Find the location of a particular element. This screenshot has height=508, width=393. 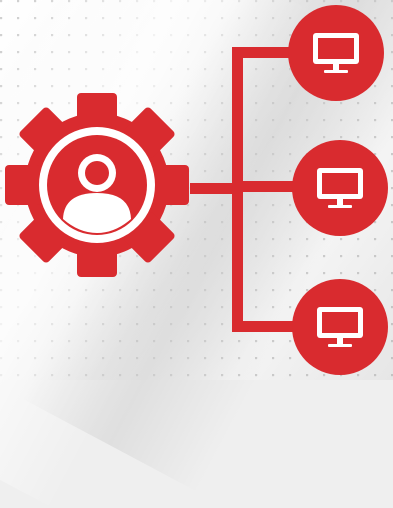

monitor-node-middle is located at coordinates (340, 188).